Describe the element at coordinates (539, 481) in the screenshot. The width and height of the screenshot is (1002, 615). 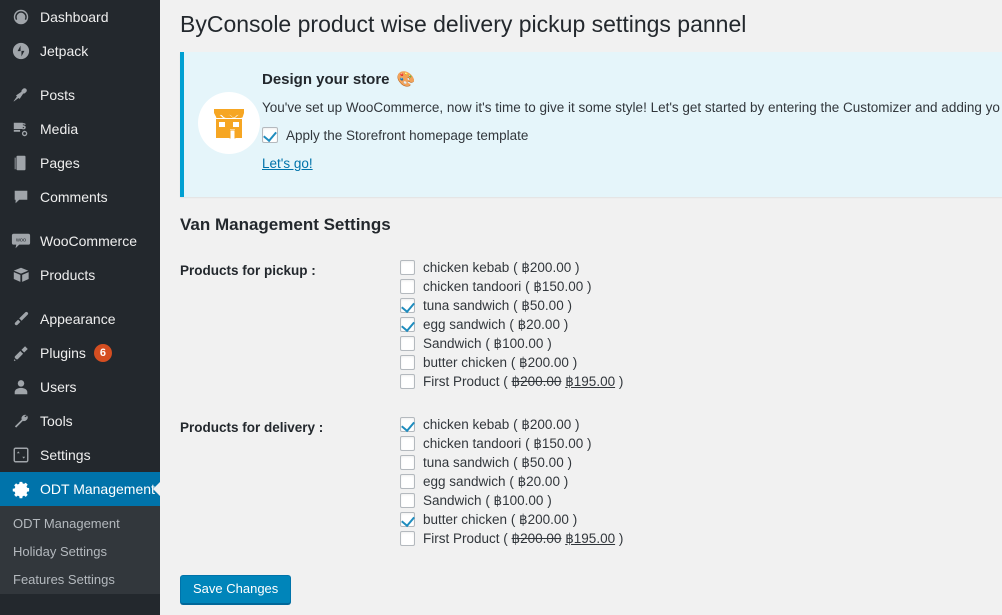
I see `product-price: ( ฿20.00 )` at that location.